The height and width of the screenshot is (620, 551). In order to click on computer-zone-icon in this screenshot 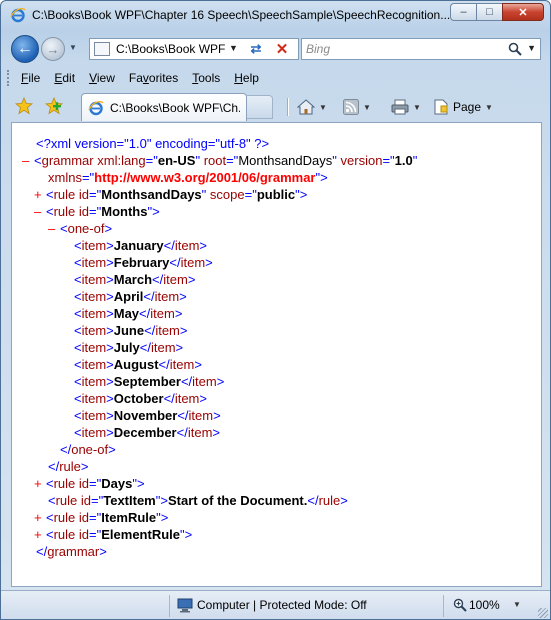, I will do `click(185, 605)`.